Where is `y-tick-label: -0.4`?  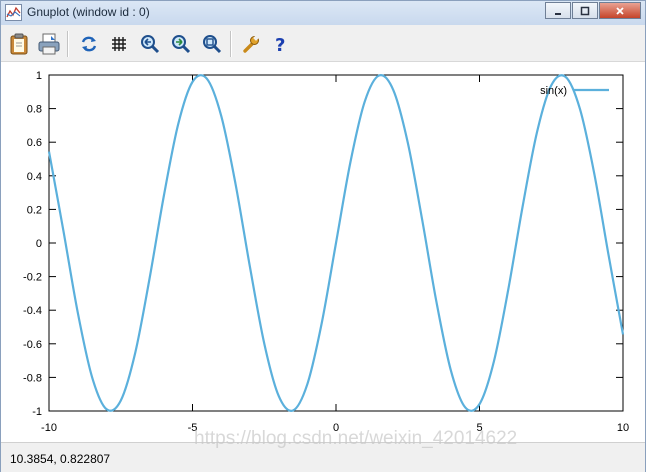
y-tick-label: -0.4 is located at coordinates (32, 311).